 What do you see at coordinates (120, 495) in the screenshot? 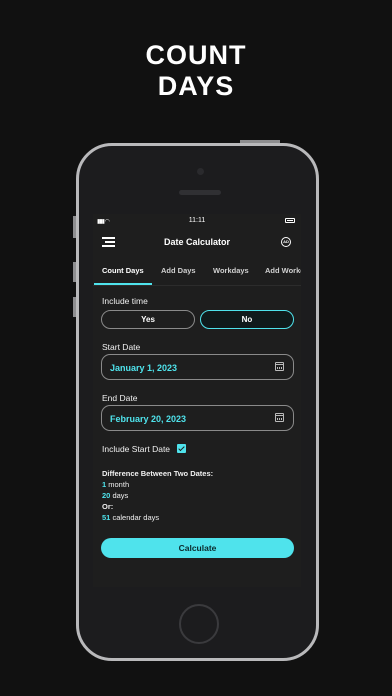
I see `result-days-unit: days` at bounding box center [120, 495].